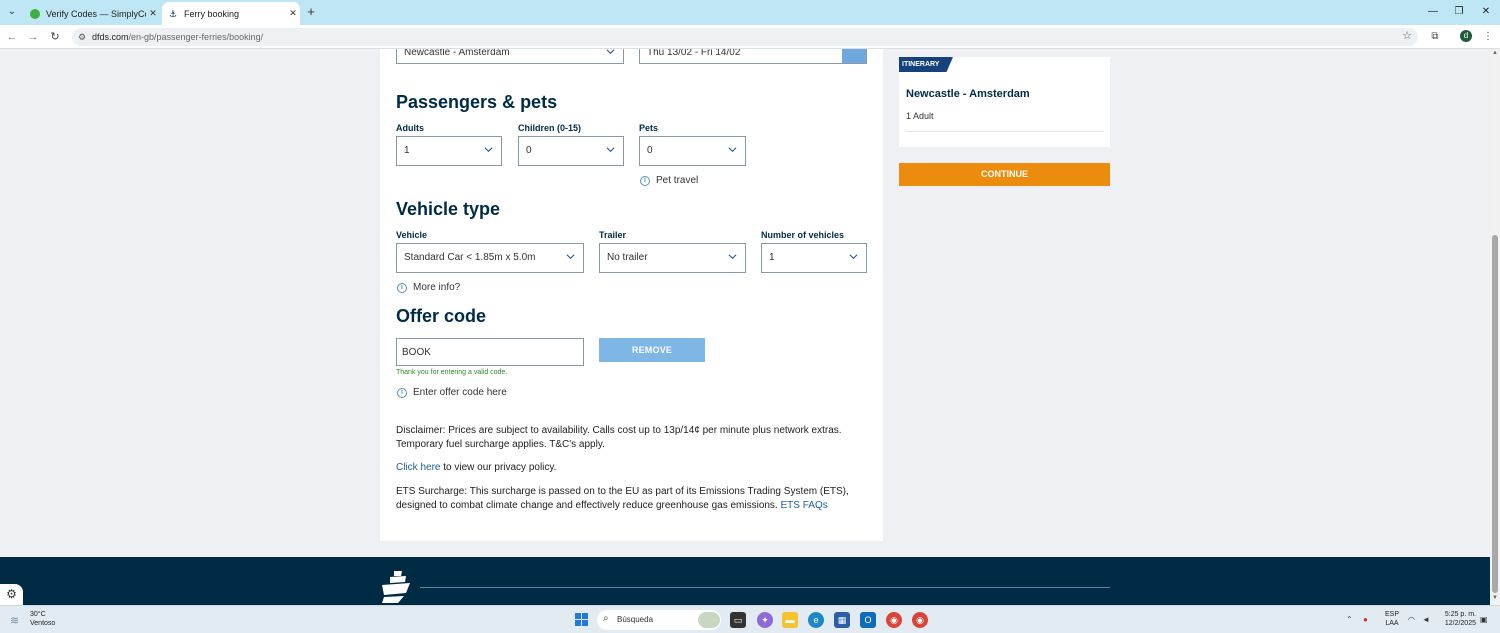 Image resolution: width=1500 pixels, height=633 pixels. I want to click on vehicle-count-value: 1, so click(772, 257).